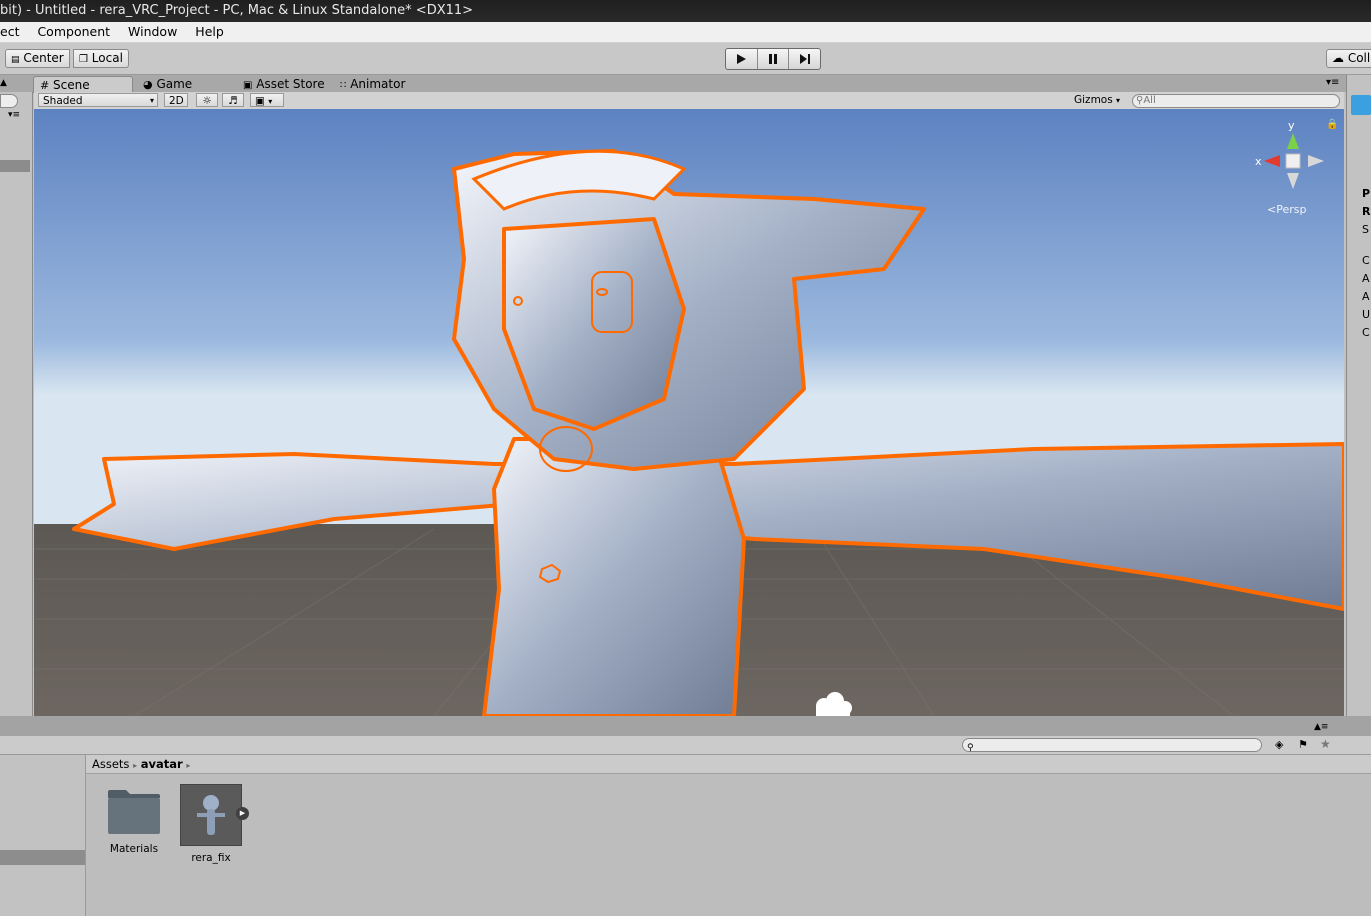  Describe the element at coordinates (1338, 58) in the screenshot. I see `collab-cloud-icon: ☁` at that location.